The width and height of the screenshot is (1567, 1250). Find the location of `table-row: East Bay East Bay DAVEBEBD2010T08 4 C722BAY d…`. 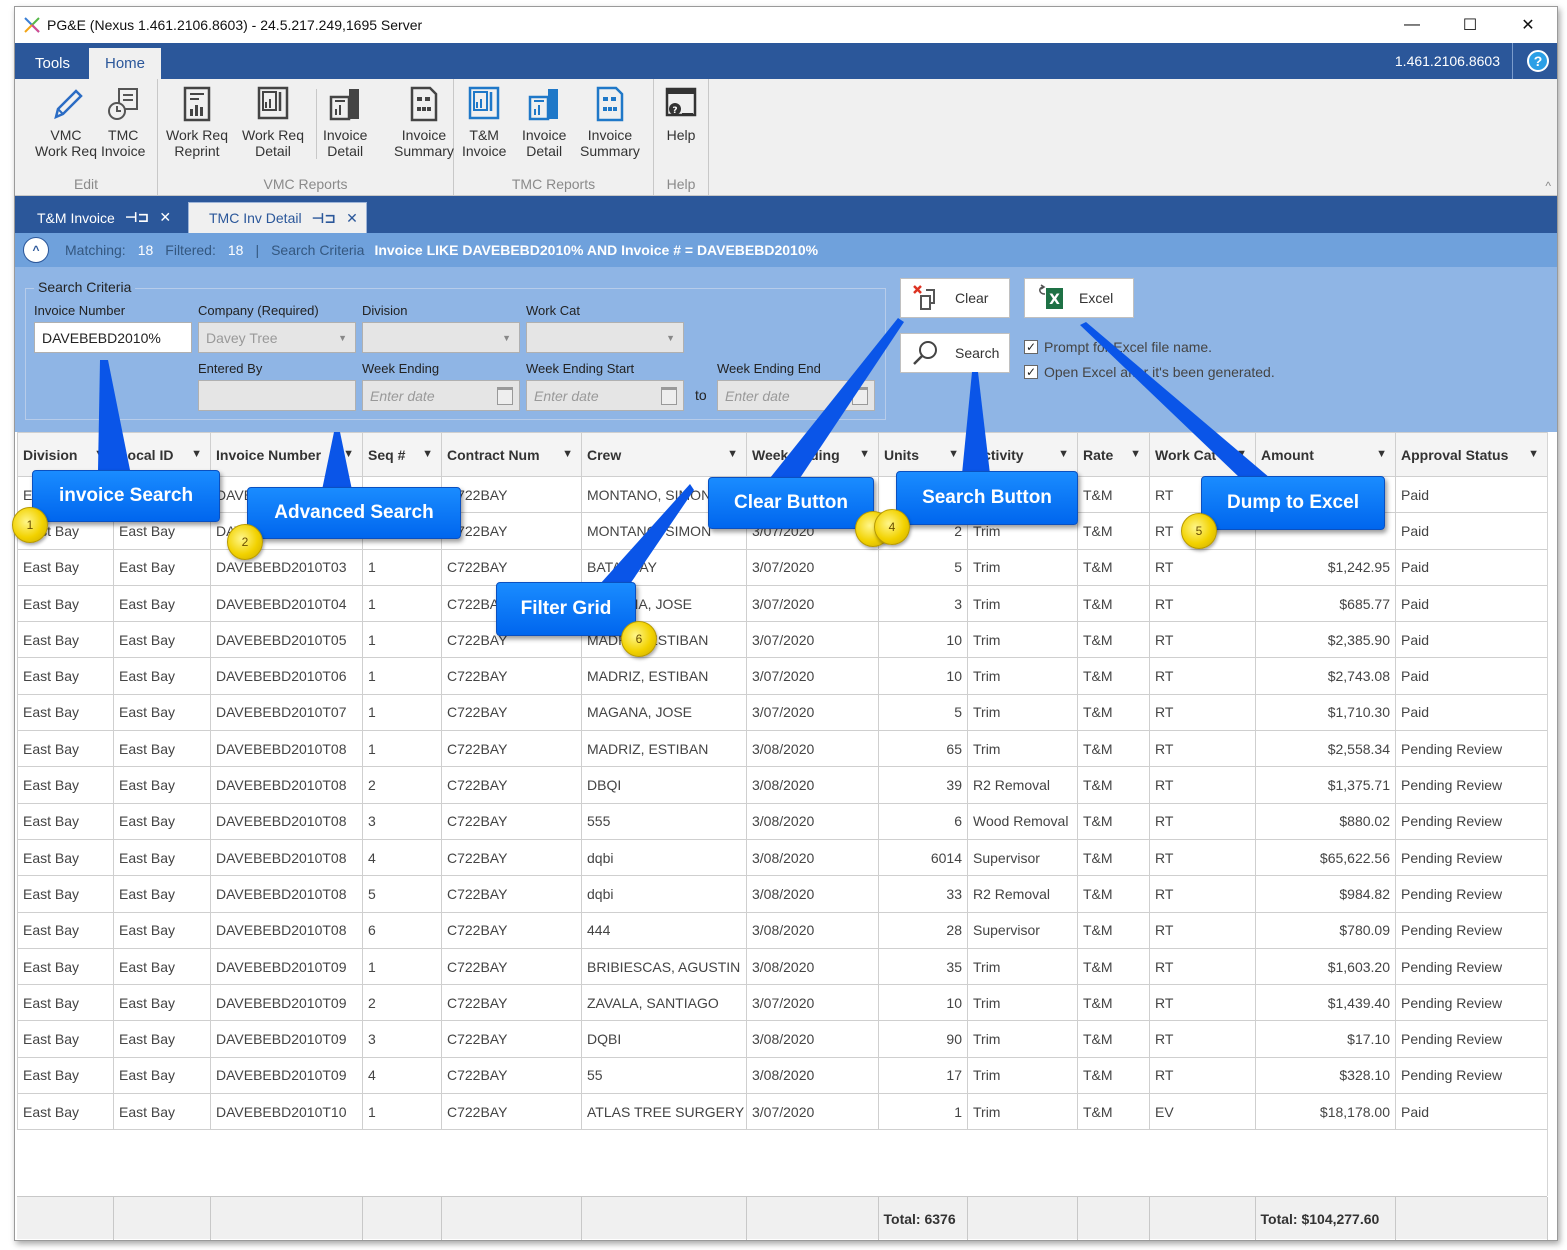

table-row: East Bay East Bay DAVEBEBD2010T08 4 C722BAY d… is located at coordinates (782, 857).